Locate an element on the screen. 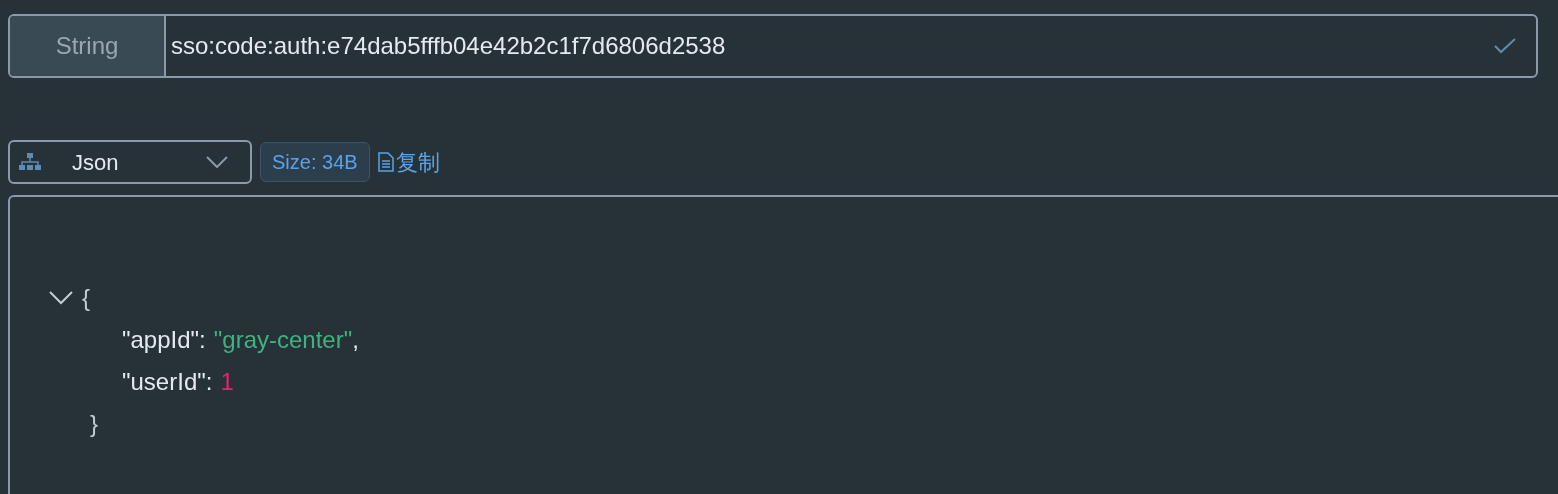 This screenshot has width=1558, height=494. copy-link: 复制 is located at coordinates (408, 162).